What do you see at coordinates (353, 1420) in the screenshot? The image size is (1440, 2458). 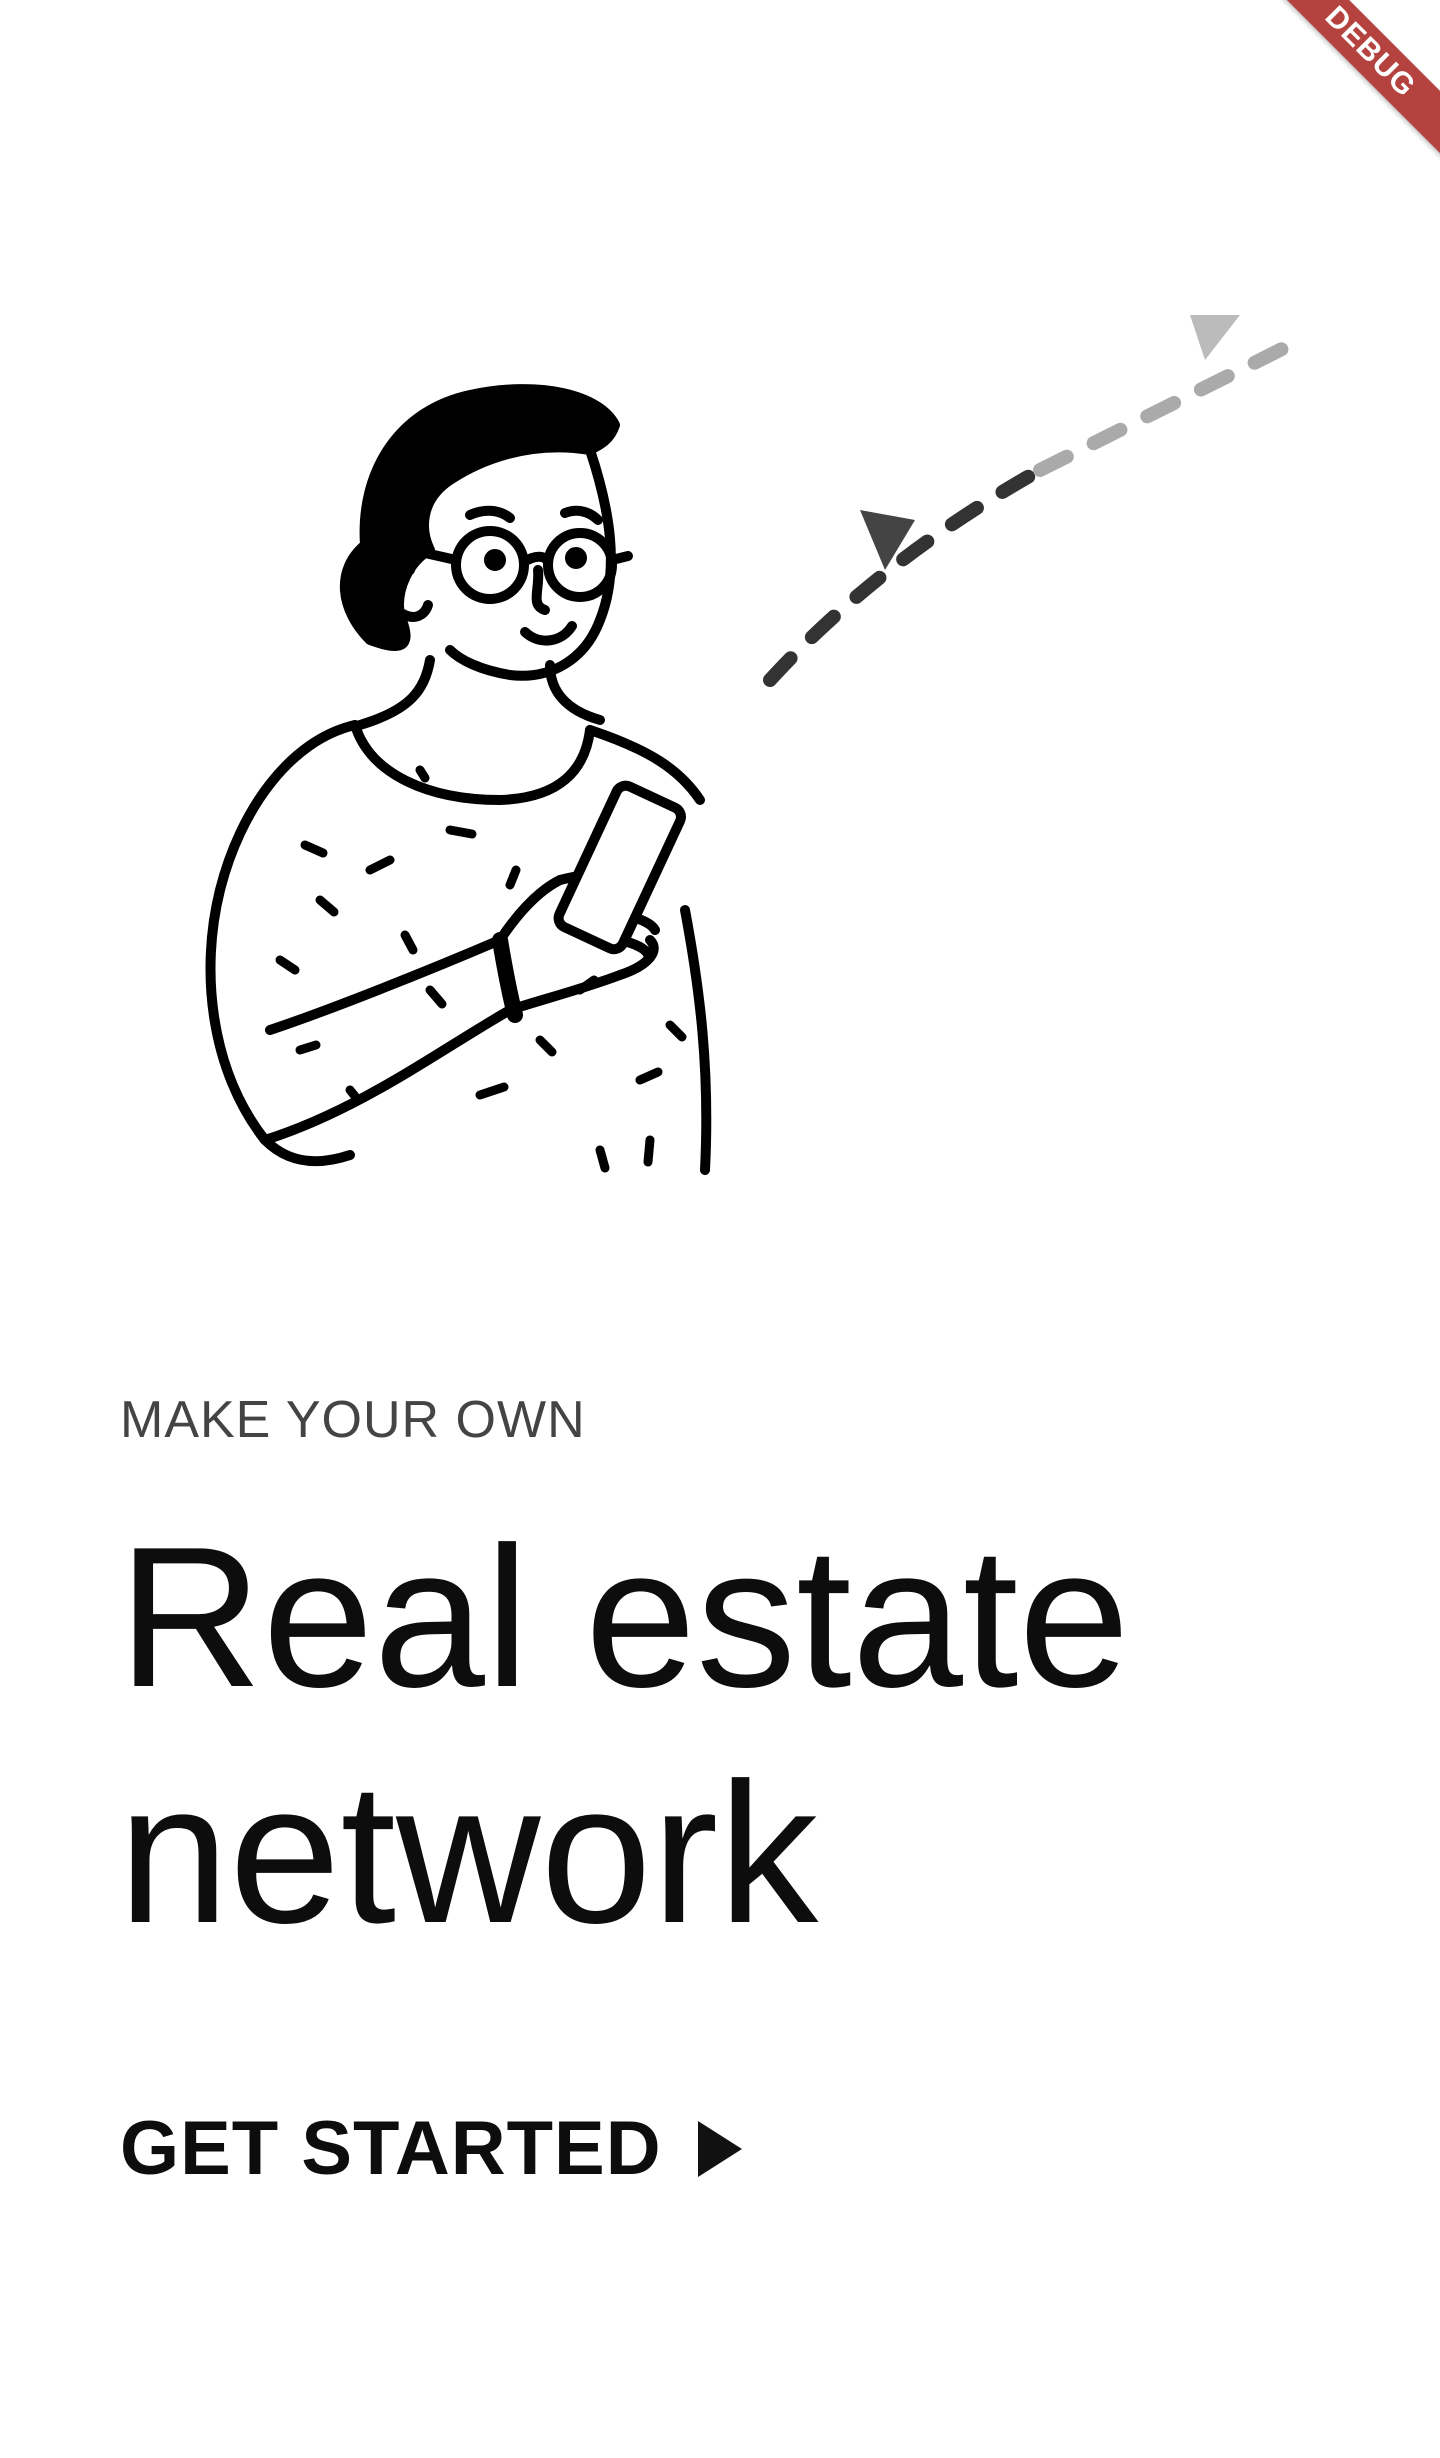 I see `eyebrow-text: MAKE YOUR OWN` at bounding box center [353, 1420].